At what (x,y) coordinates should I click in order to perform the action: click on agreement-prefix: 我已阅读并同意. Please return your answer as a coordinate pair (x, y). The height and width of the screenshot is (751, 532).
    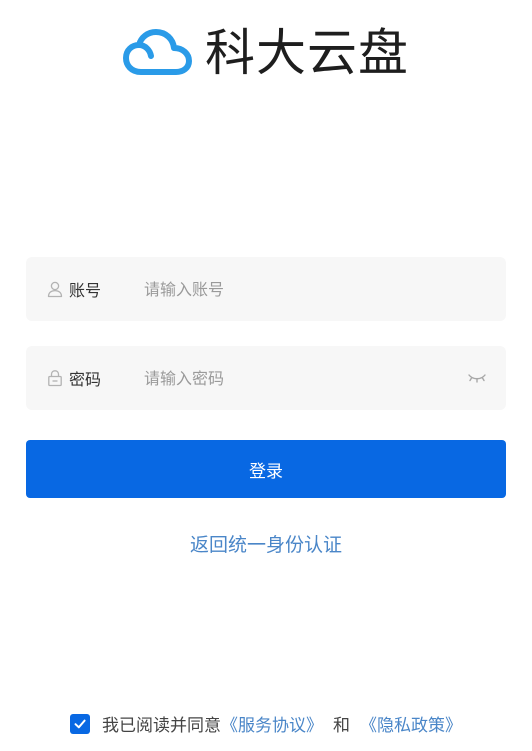
    Looking at the image, I should click on (161, 726).